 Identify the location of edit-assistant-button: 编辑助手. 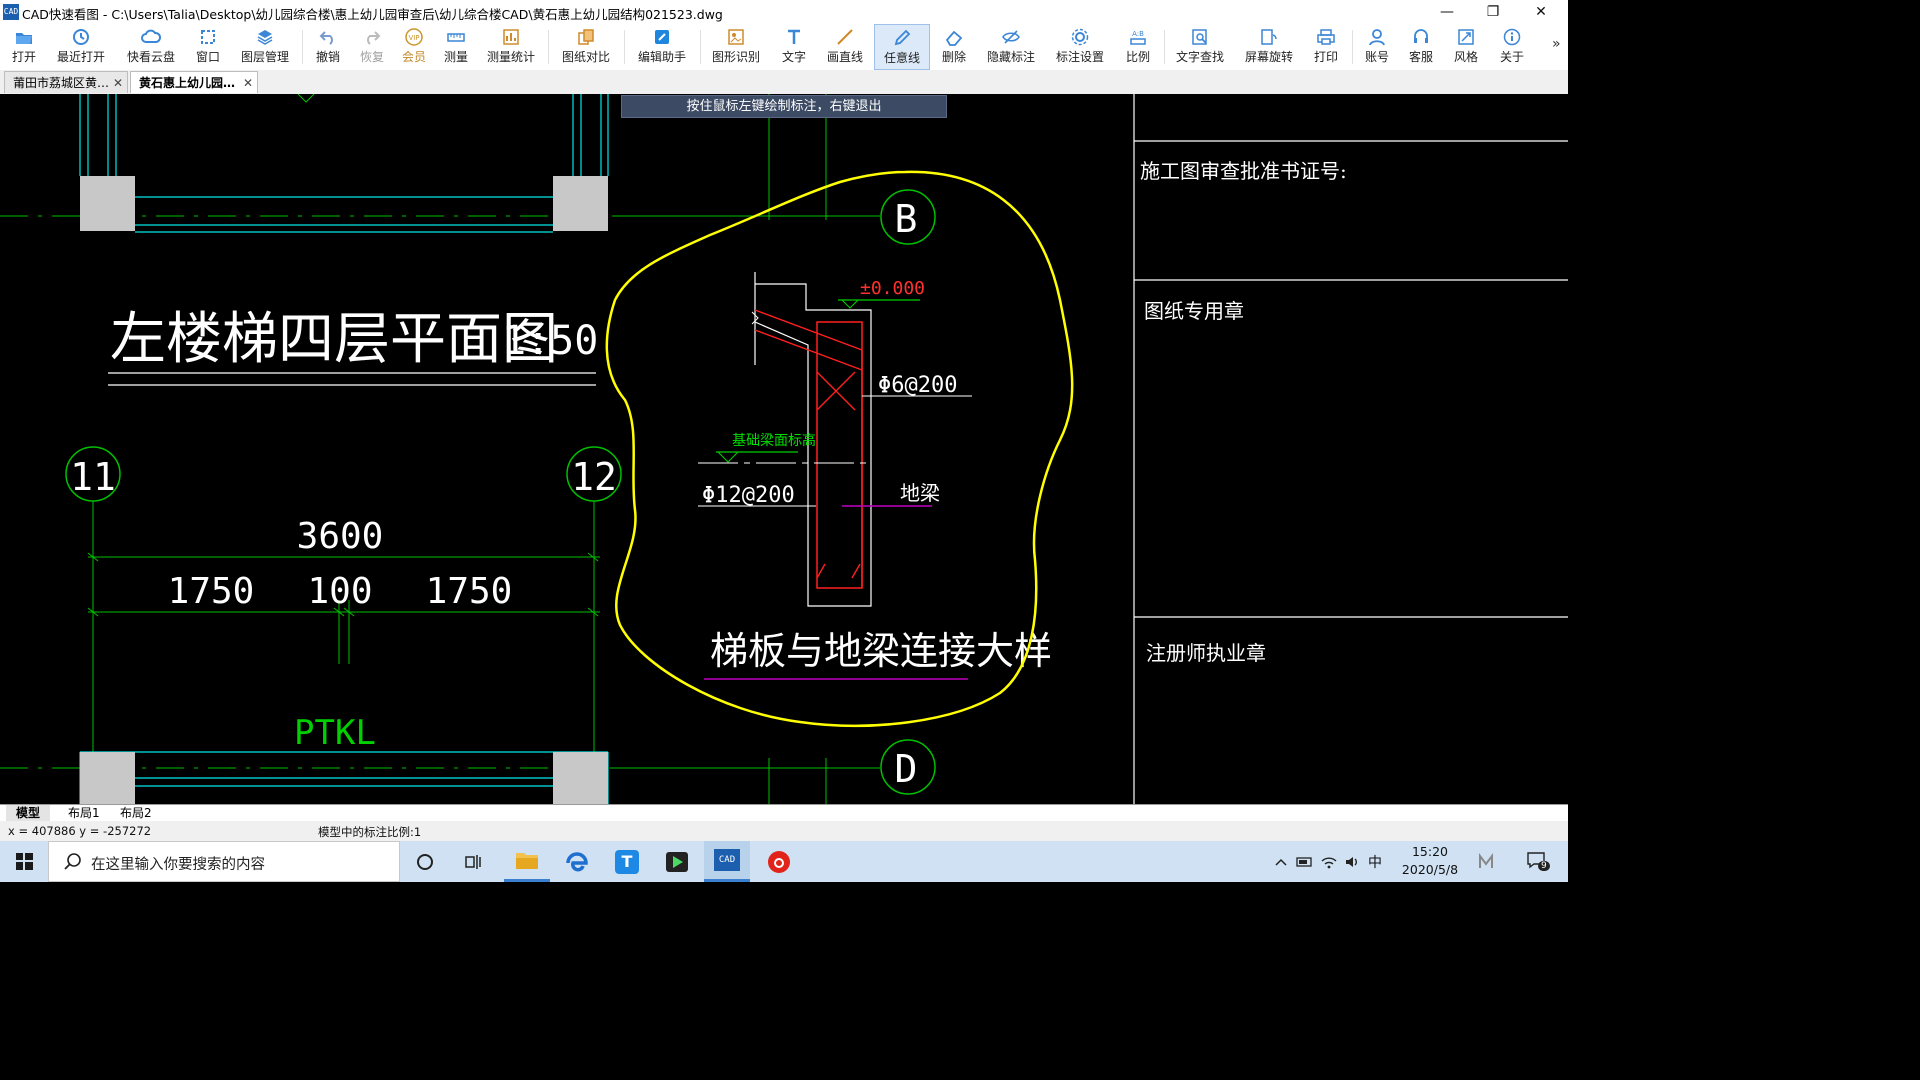
(662, 47).